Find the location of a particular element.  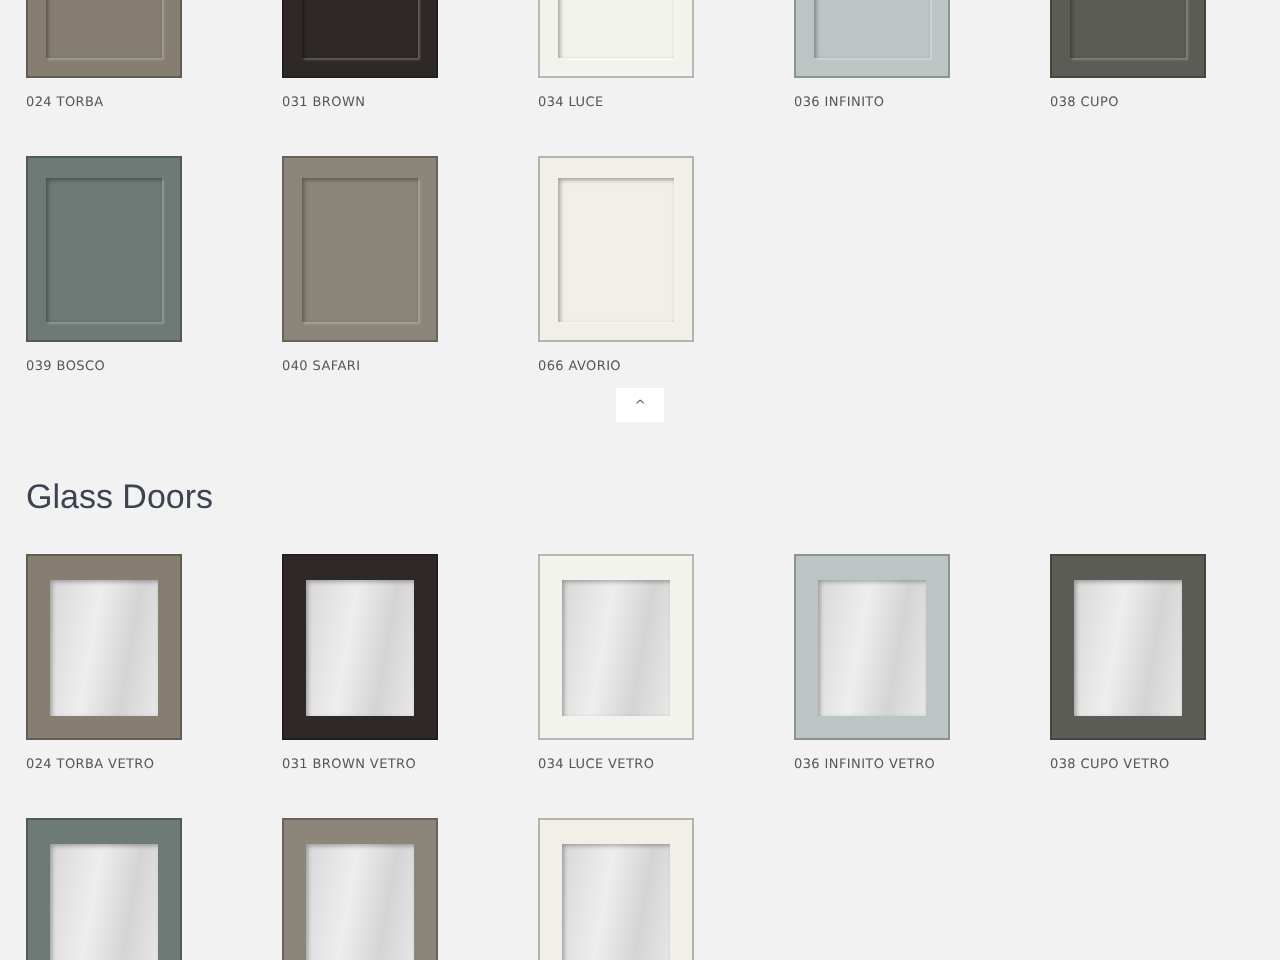

section-heading: Glass Doors is located at coordinates (121, 498).